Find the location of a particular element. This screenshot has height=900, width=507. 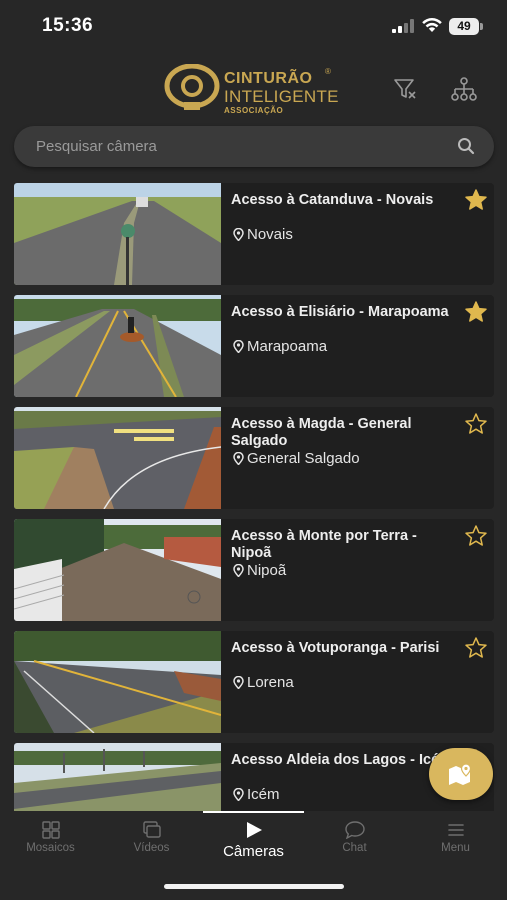

camera-location: General Salgado is located at coordinates (296, 458).